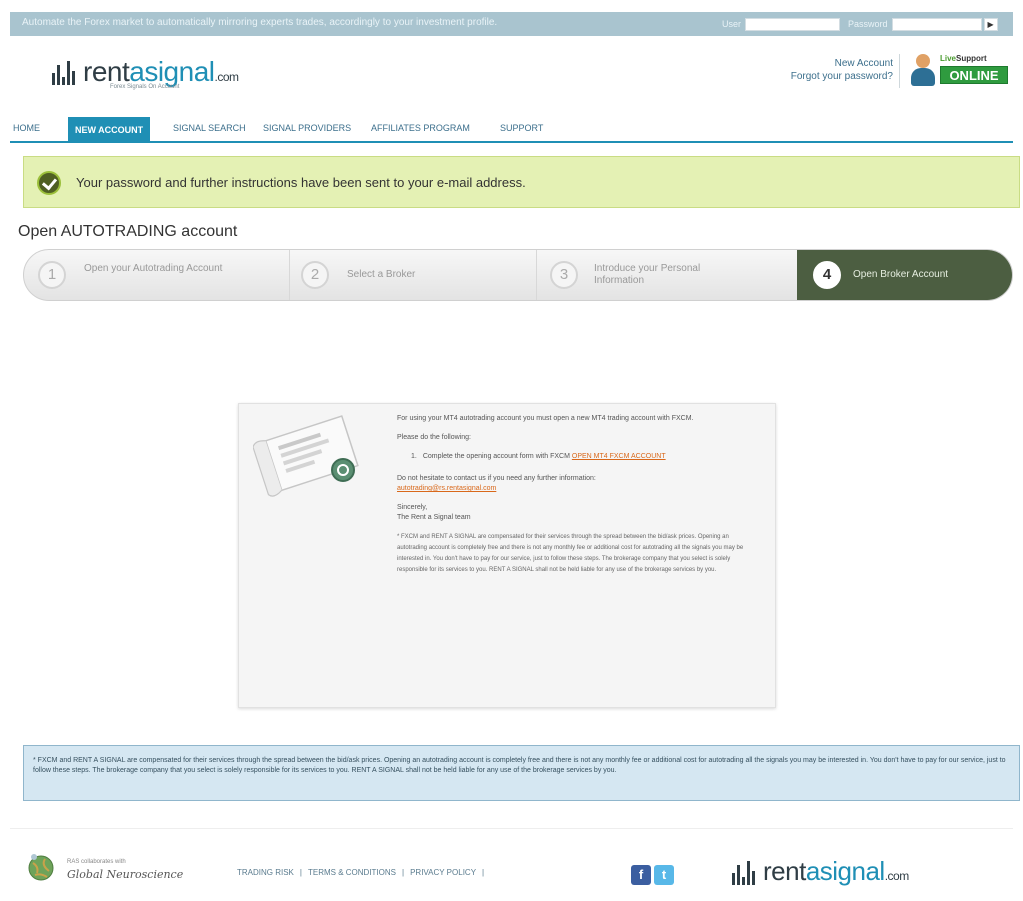  What do you see at coordinates (352, 872) in the screenshot?
I see `terms-conditions-link: TERMS & CONDITIONS` at bounding box center [352, 872].